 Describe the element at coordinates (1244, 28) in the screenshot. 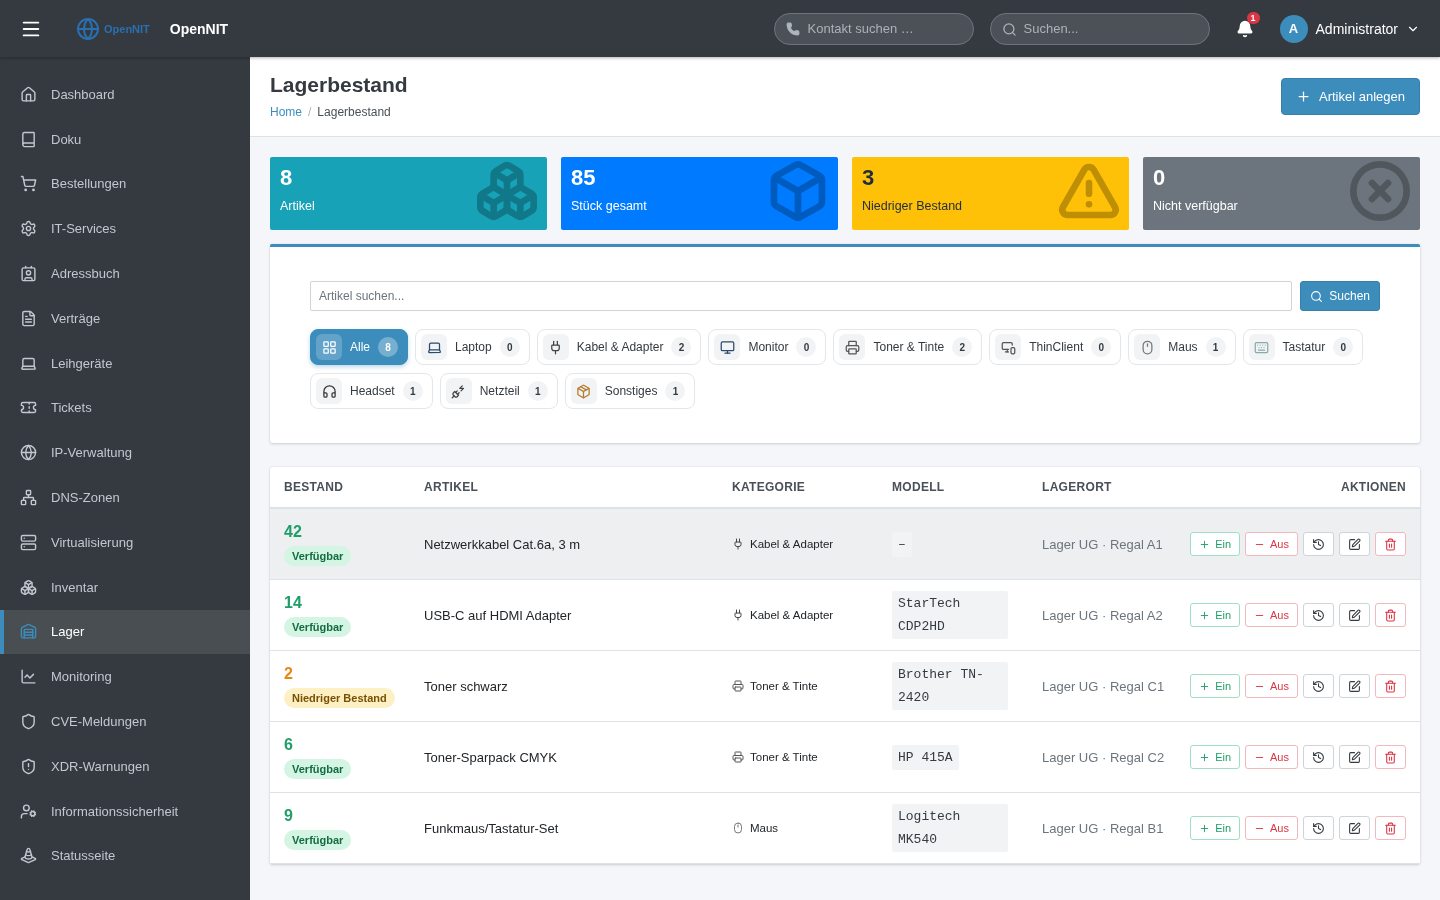

I see `notifications-button` at that location.